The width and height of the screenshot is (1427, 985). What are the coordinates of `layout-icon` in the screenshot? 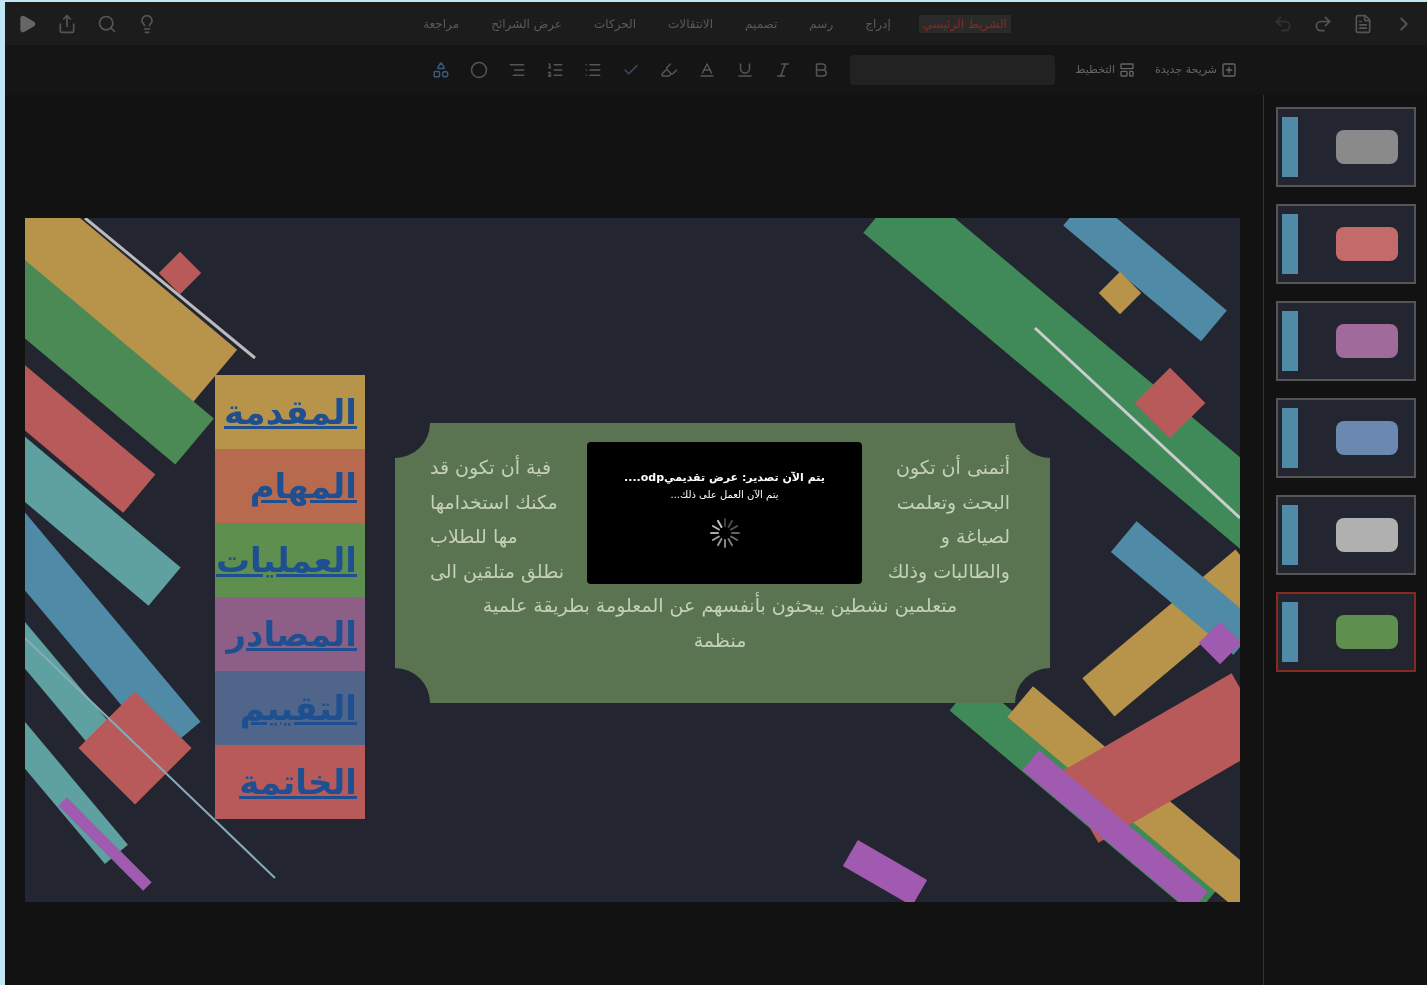 It's located at (1127, 70).